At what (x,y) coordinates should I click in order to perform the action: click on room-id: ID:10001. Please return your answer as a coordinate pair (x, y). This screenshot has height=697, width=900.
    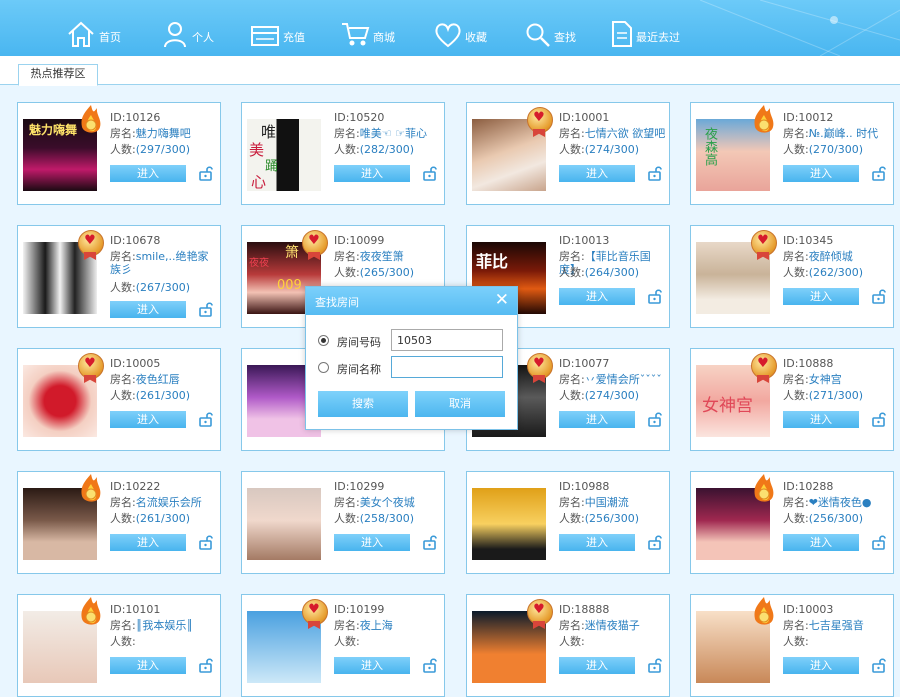
    Looking at the image, I should click on (584, 117).